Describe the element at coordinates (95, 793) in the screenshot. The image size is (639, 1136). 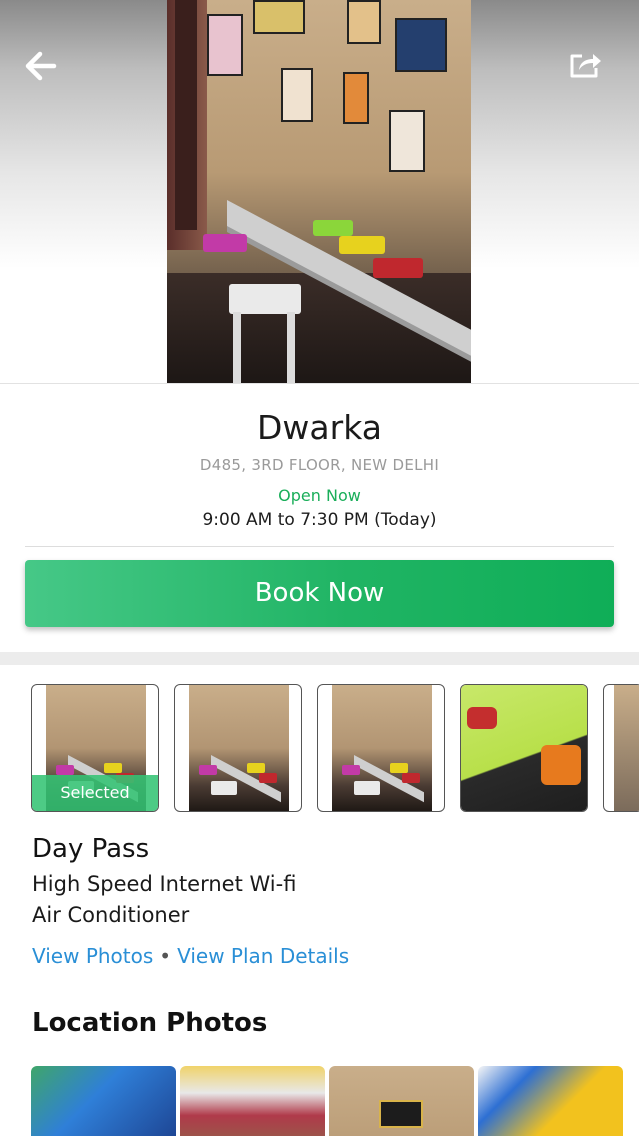
I see `selected-badge: Selected` at that location.